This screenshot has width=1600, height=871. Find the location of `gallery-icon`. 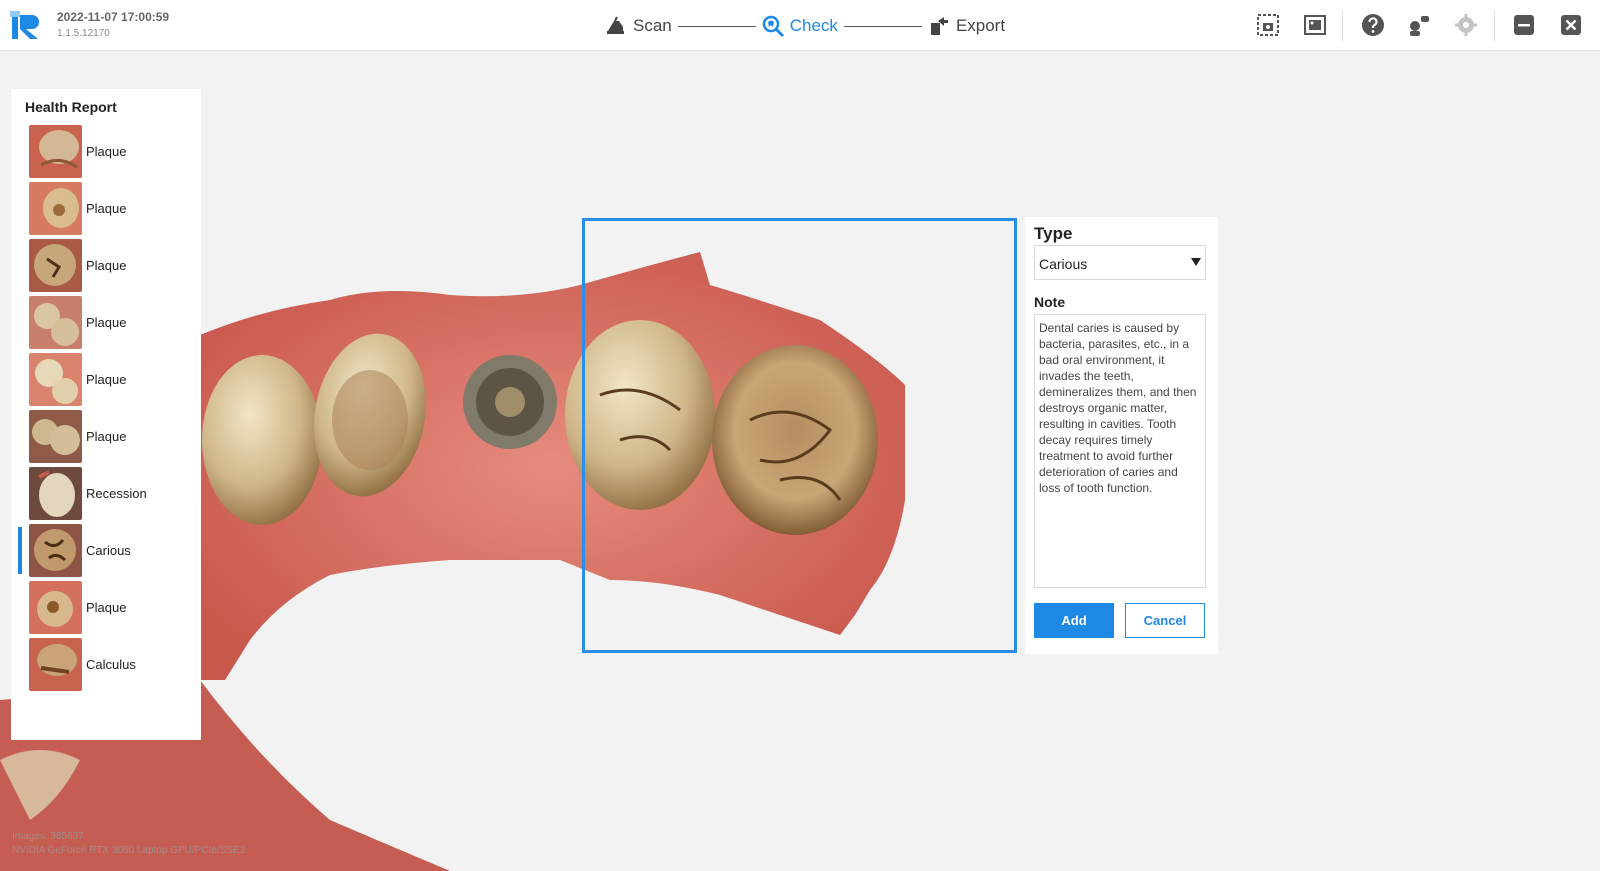

gallery-icon is located at coordinates (1315, 25).